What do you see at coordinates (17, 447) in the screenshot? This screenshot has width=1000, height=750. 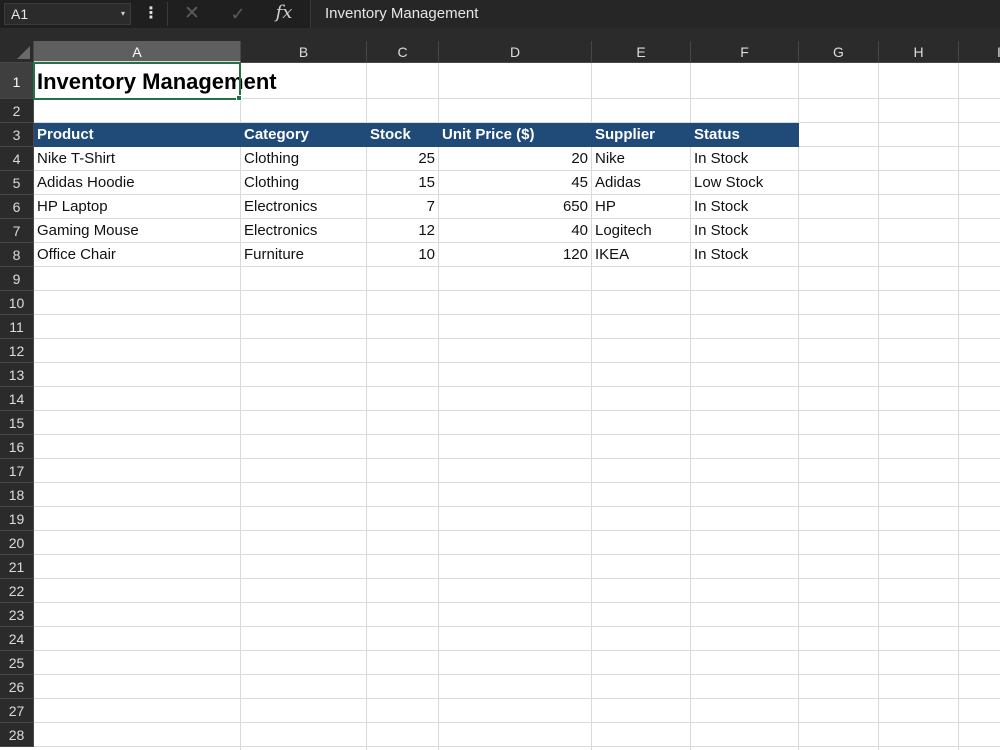 I see `row-header-16: 16` at bounding box center [17, 447].